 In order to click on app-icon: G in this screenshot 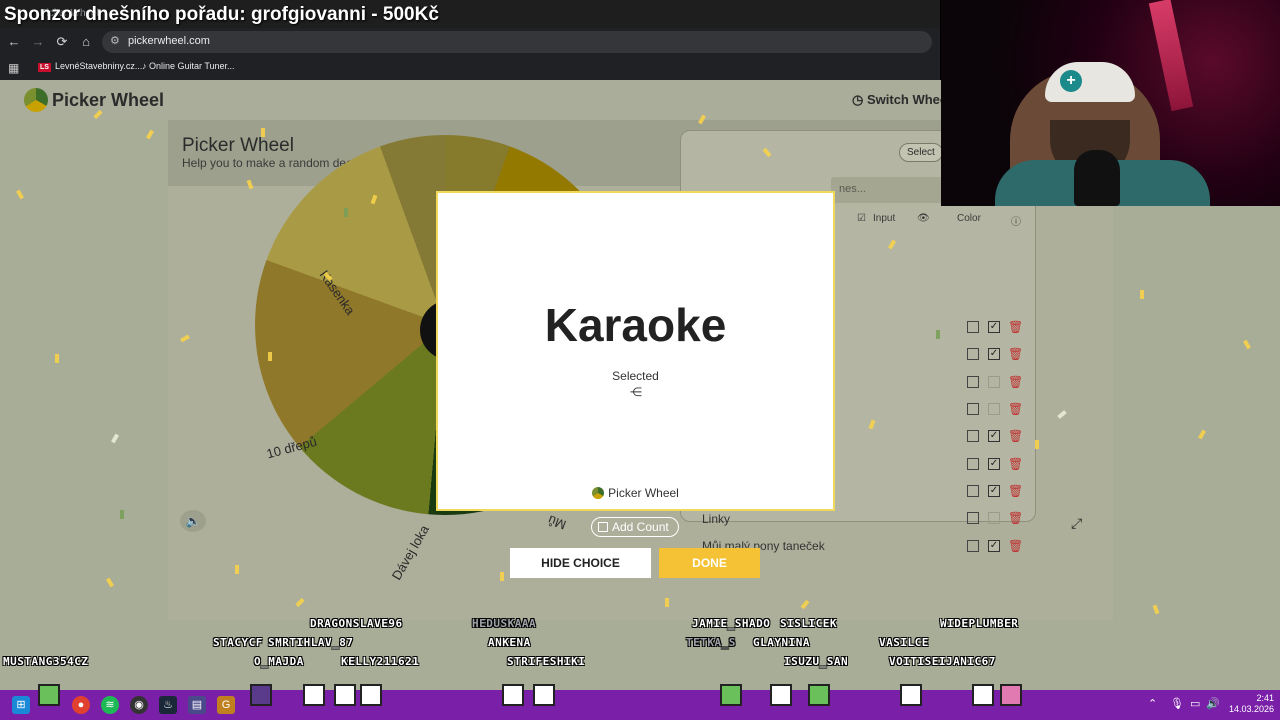, I will do `click(226, 705)`.